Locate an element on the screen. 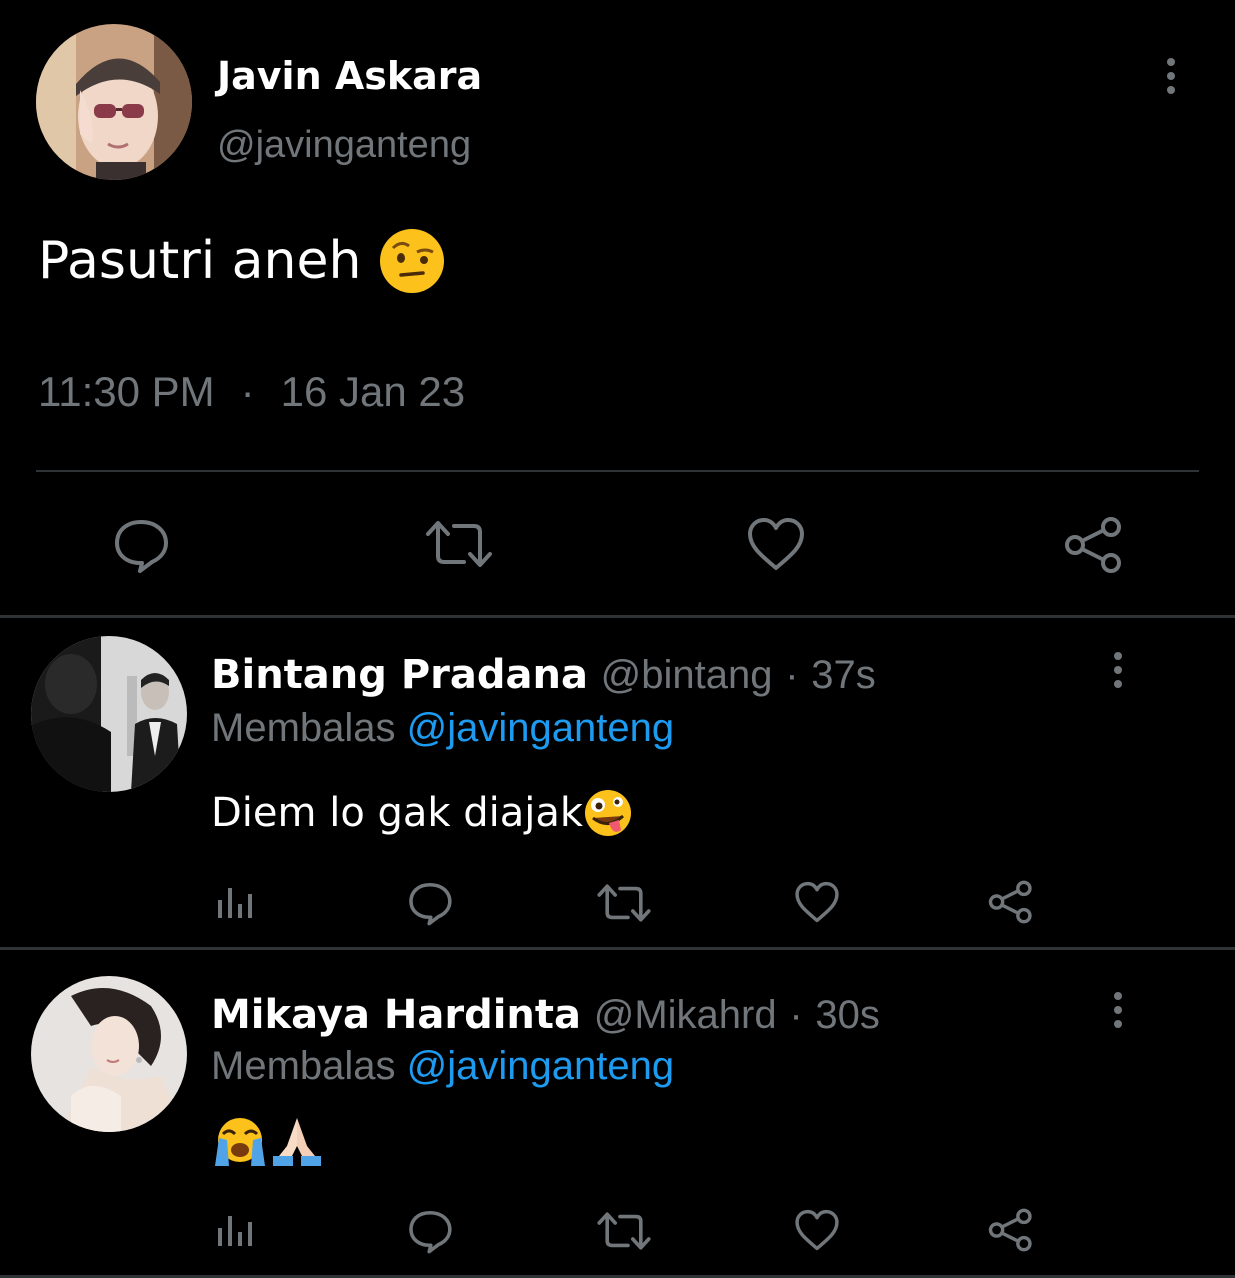  divider is located at coordinates (617, 471).